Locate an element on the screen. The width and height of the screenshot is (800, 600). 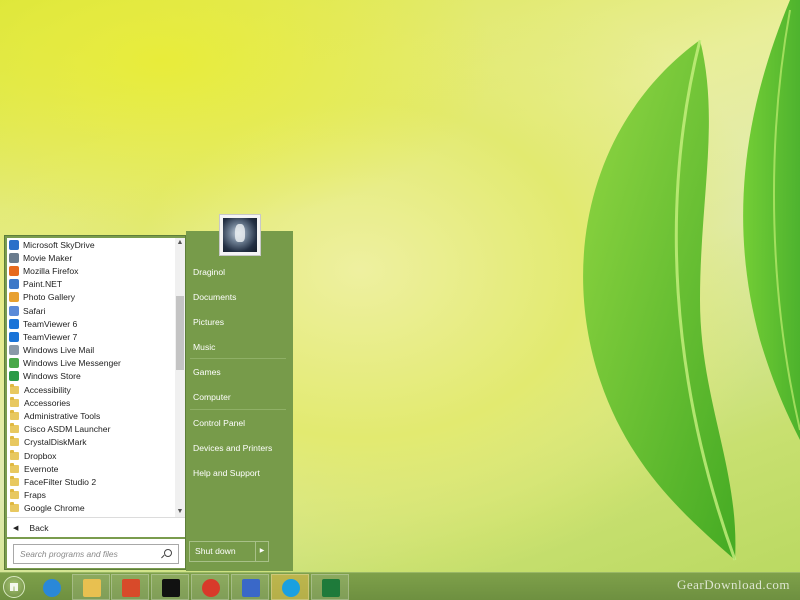
program-item: Administrative Tools is located at coordinates (91, 415).